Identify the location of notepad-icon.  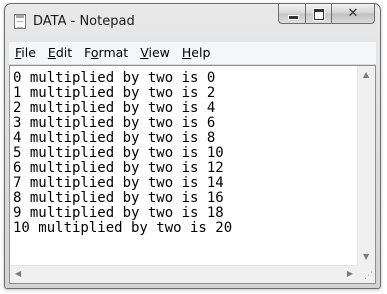
(20, 21).